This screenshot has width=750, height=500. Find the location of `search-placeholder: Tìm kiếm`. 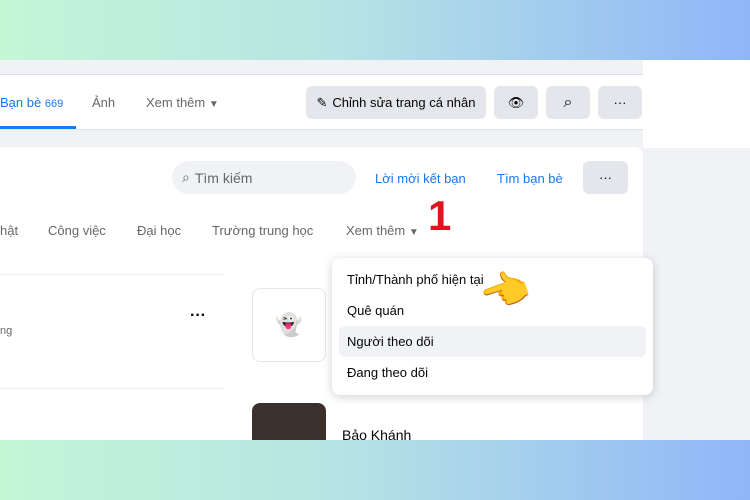

search-placeholder: Tìm kiếm is located at coordinates (223, 177).